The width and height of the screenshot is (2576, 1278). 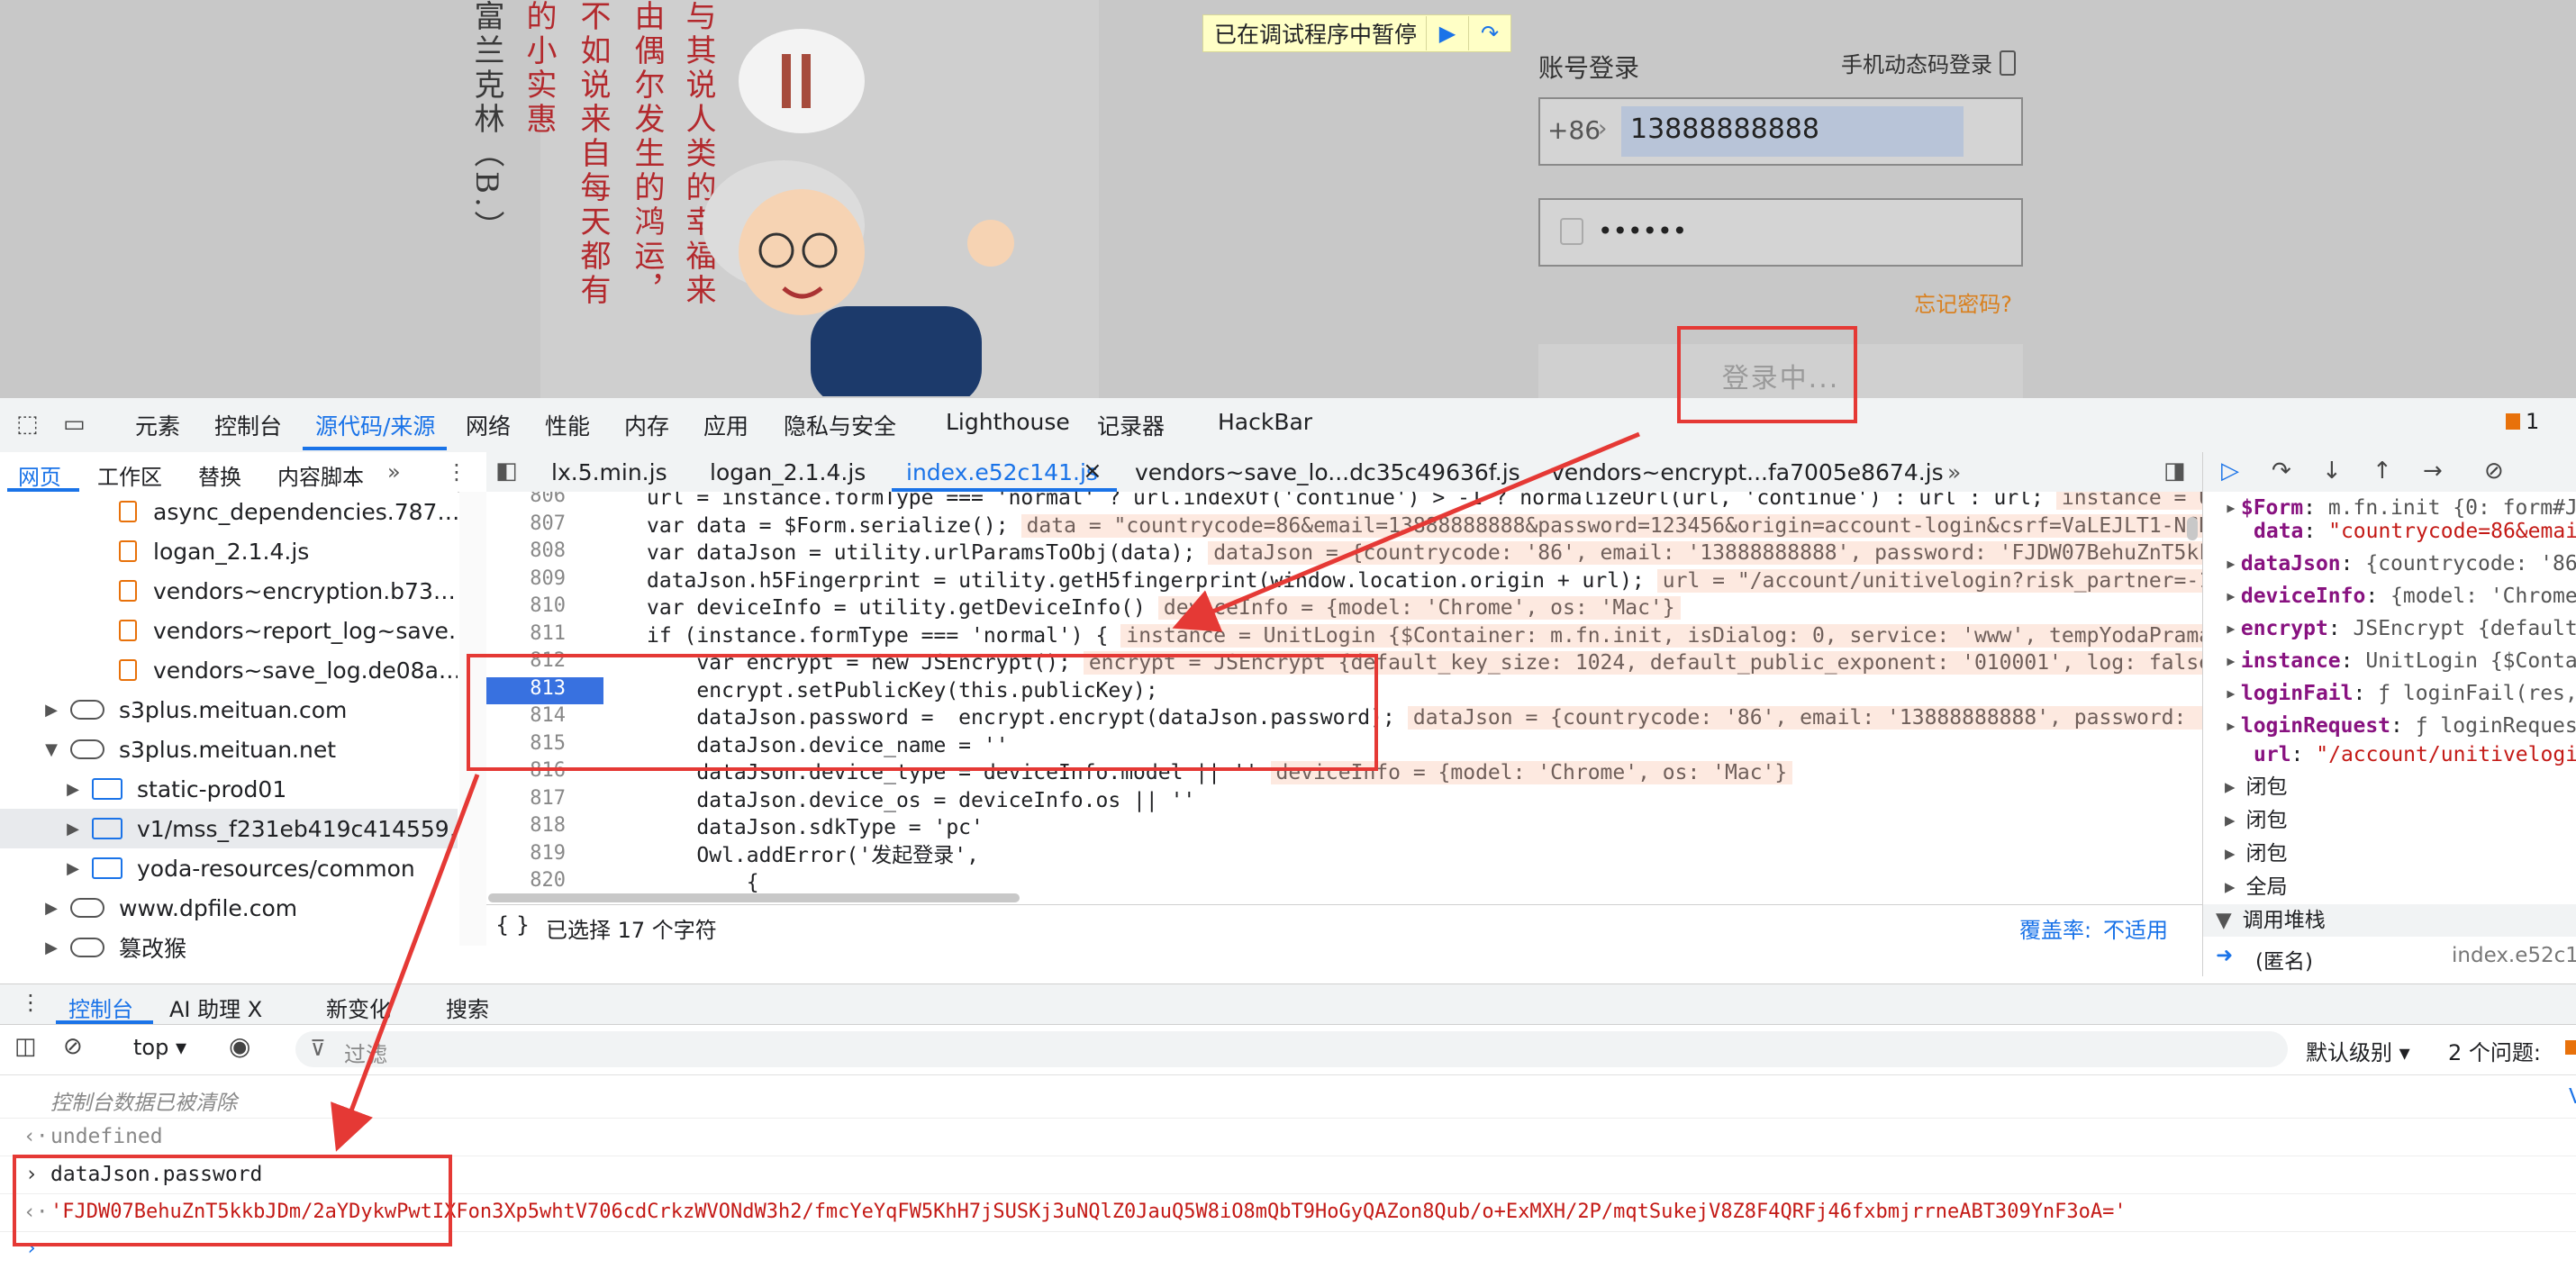 What do you see at coordinates (229, 789) in the screenshot?
I see `tree-item: ▶static-prod01` at bounding box center [229, 789].